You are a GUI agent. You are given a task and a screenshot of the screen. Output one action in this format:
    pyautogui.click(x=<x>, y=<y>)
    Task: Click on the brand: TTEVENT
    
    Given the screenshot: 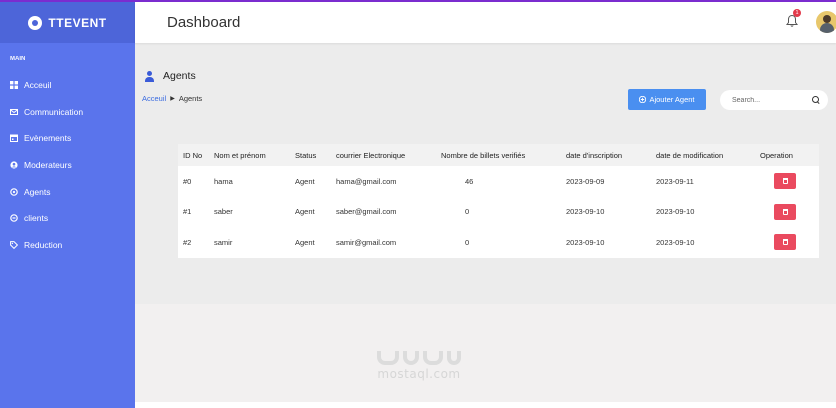 What is the action you would take?
    pyautogui.click(x=67, y=22)
    